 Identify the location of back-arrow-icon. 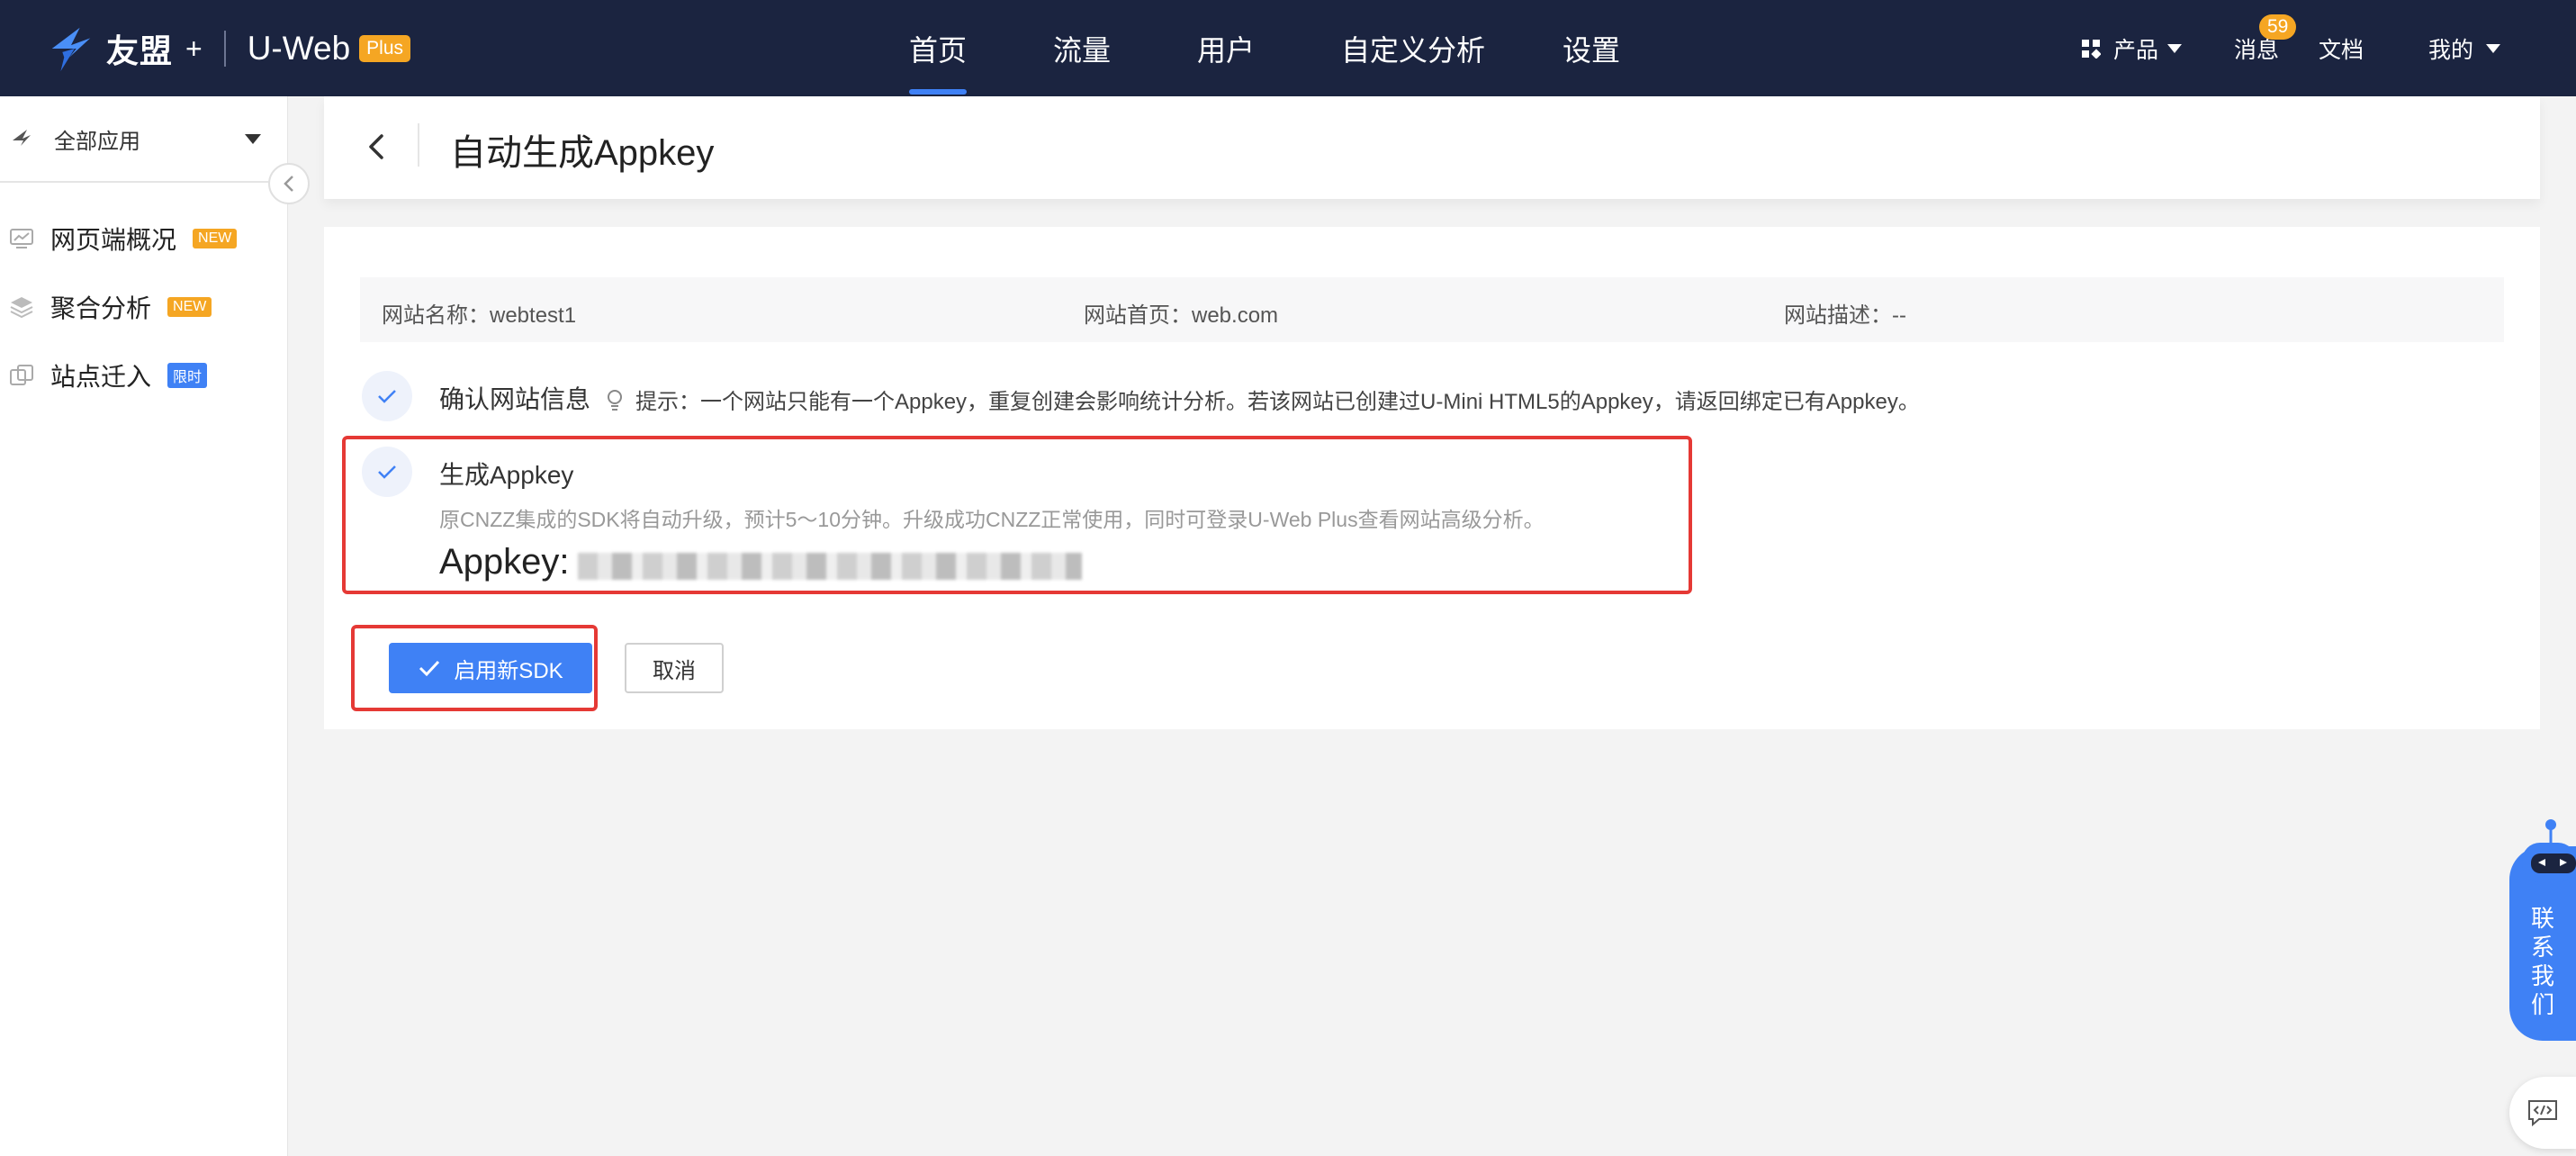
(376, 147).